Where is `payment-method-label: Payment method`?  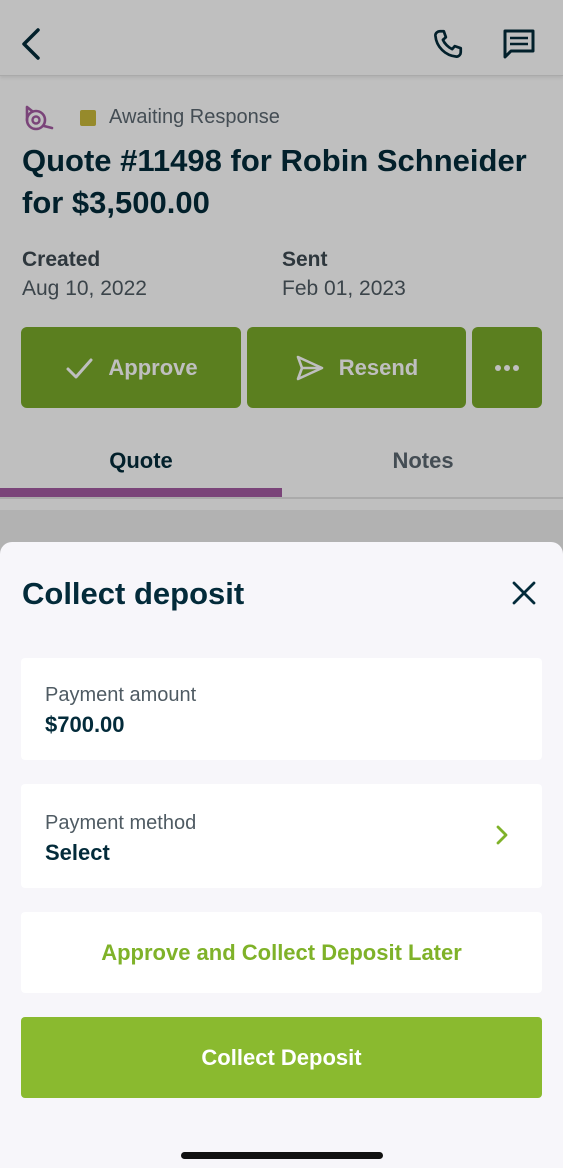
payment-method-label: Payment method is located at coordinates (121, 823).